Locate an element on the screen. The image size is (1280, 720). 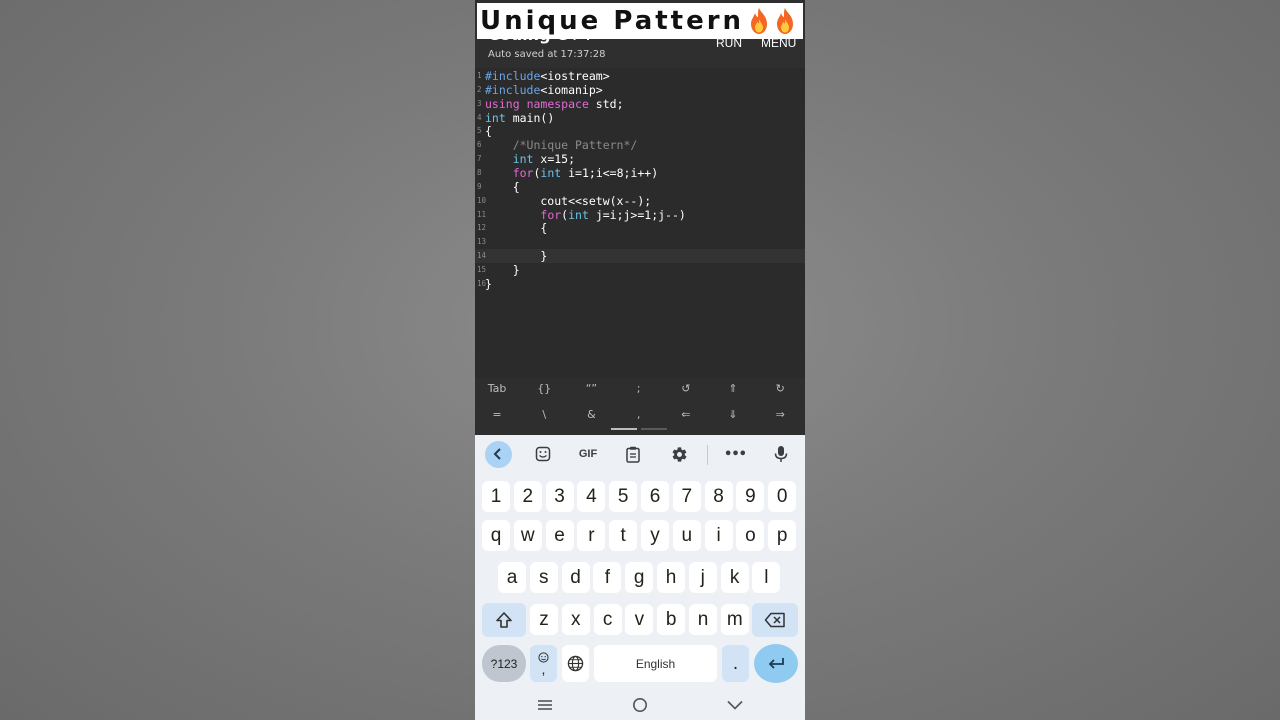
letter-key: p is located at coordinates (782, 535).